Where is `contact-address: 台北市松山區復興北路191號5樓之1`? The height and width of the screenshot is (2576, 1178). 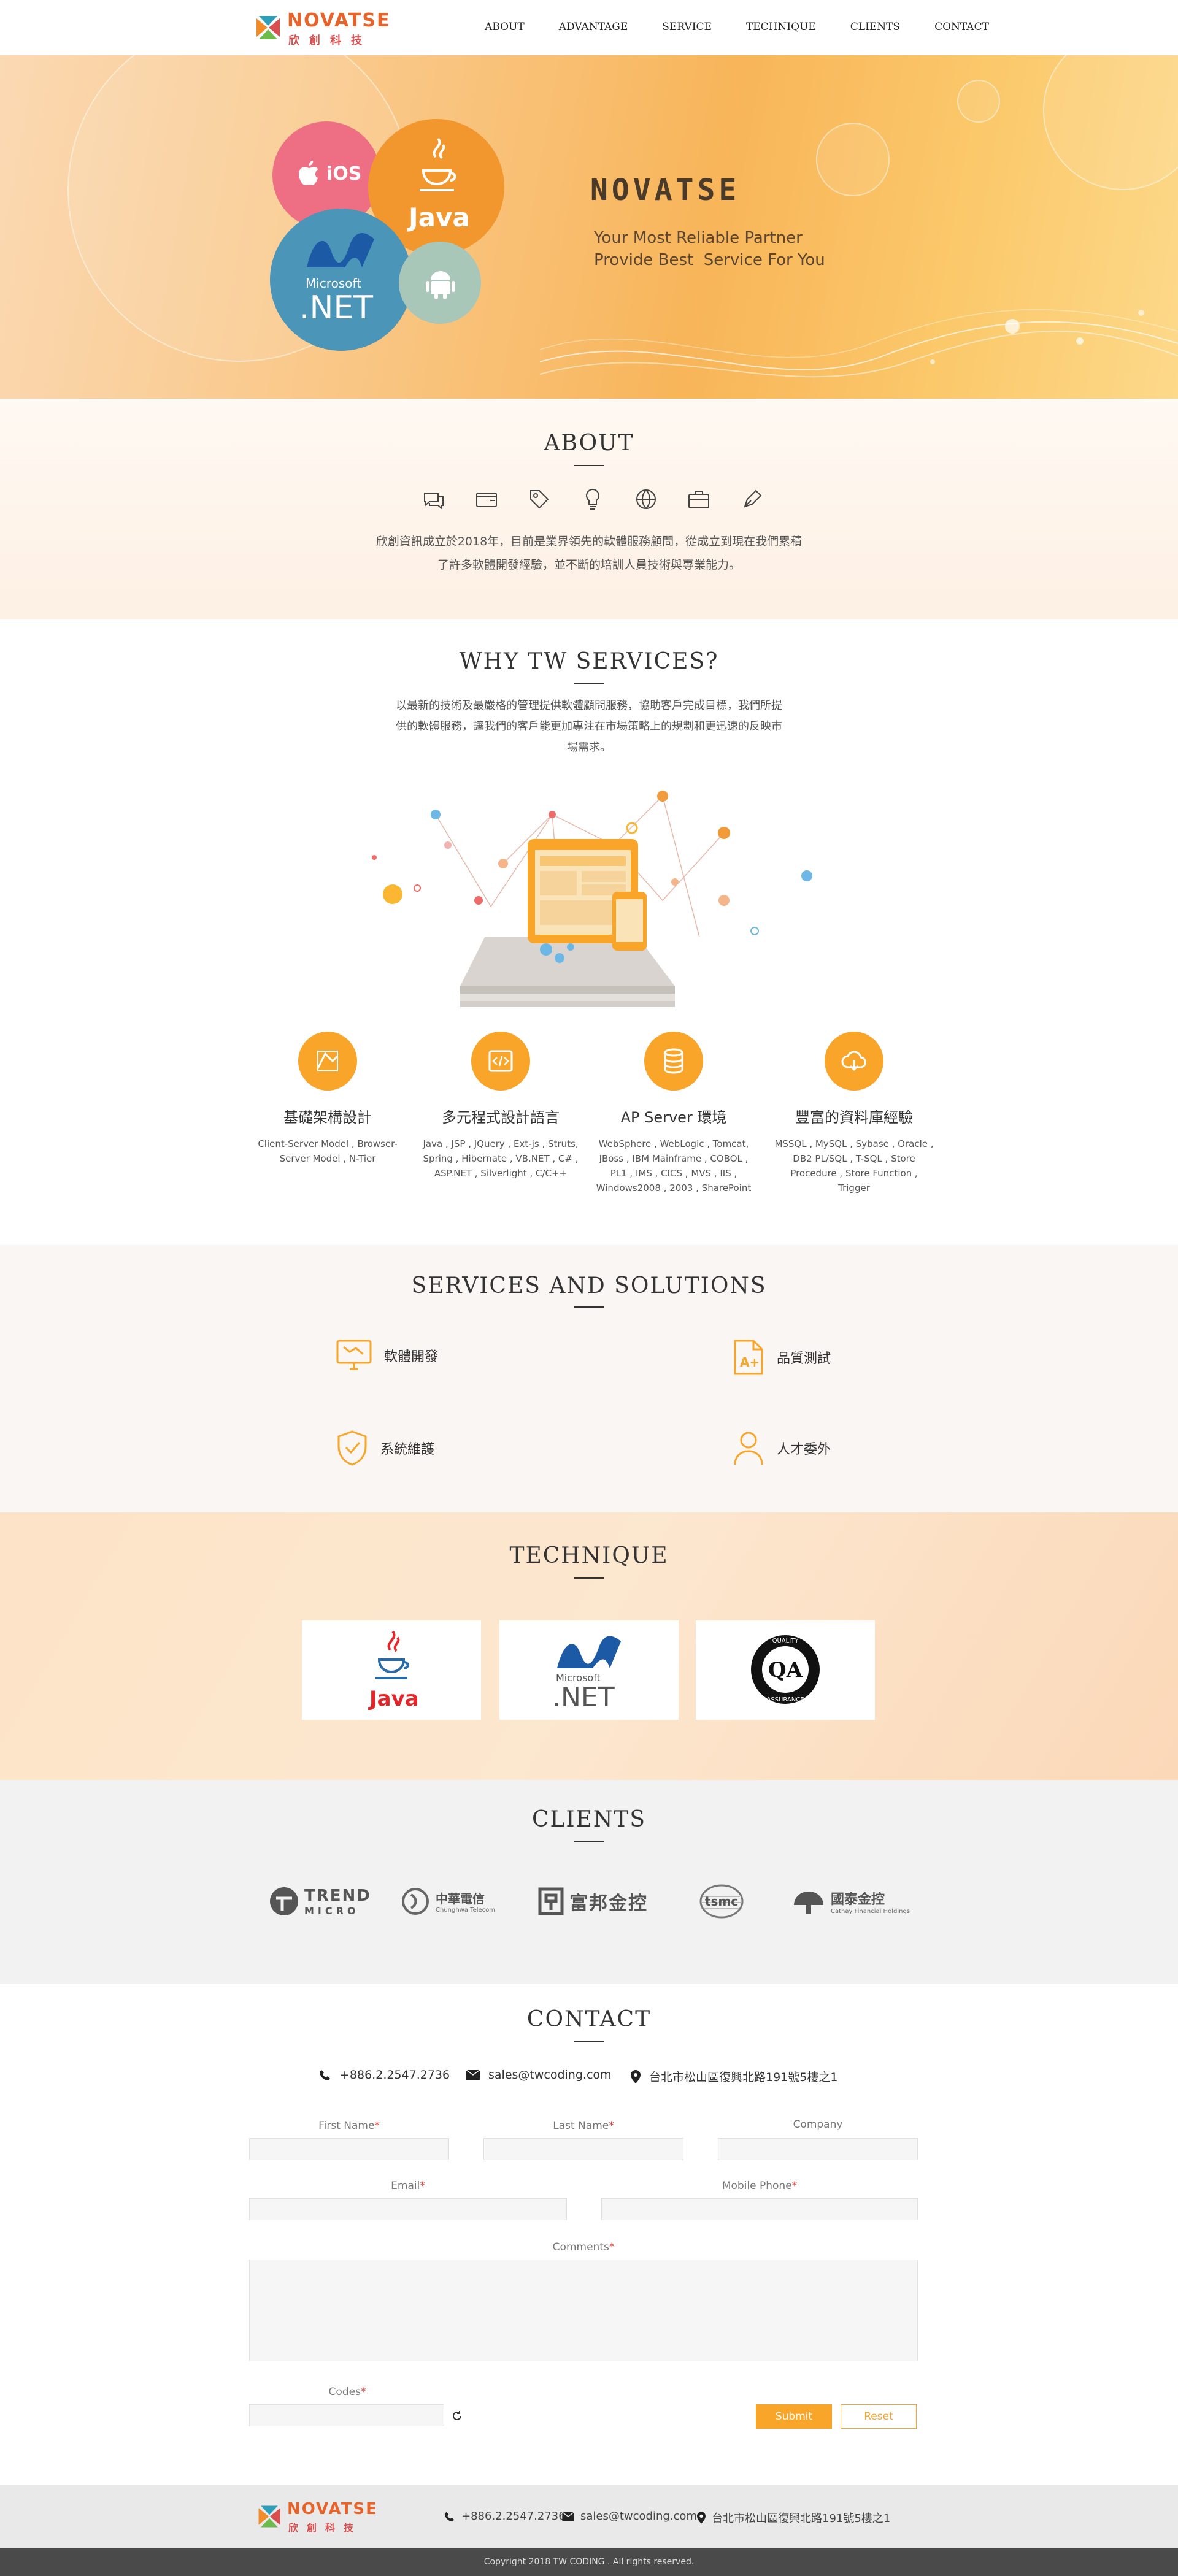 contact-address: 台北市松山區復興北路191號5樓之1 is located at coordinates (734, 2076).